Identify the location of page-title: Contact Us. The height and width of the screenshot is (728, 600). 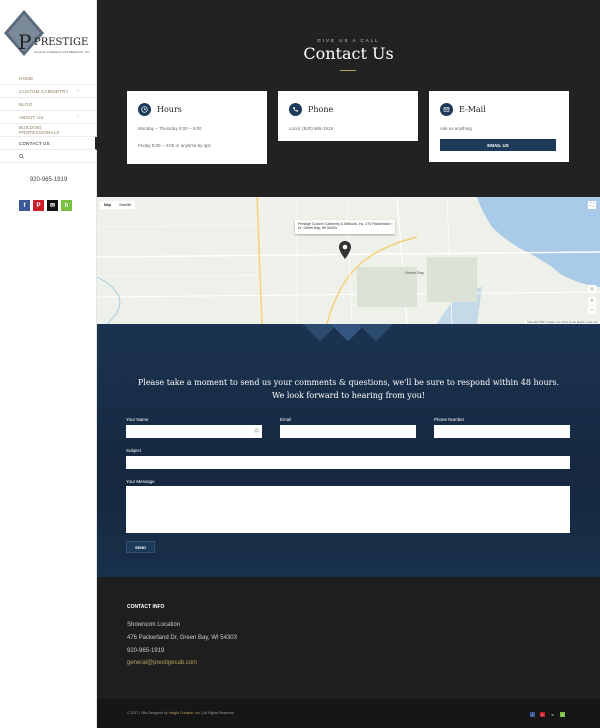
(348, 53).